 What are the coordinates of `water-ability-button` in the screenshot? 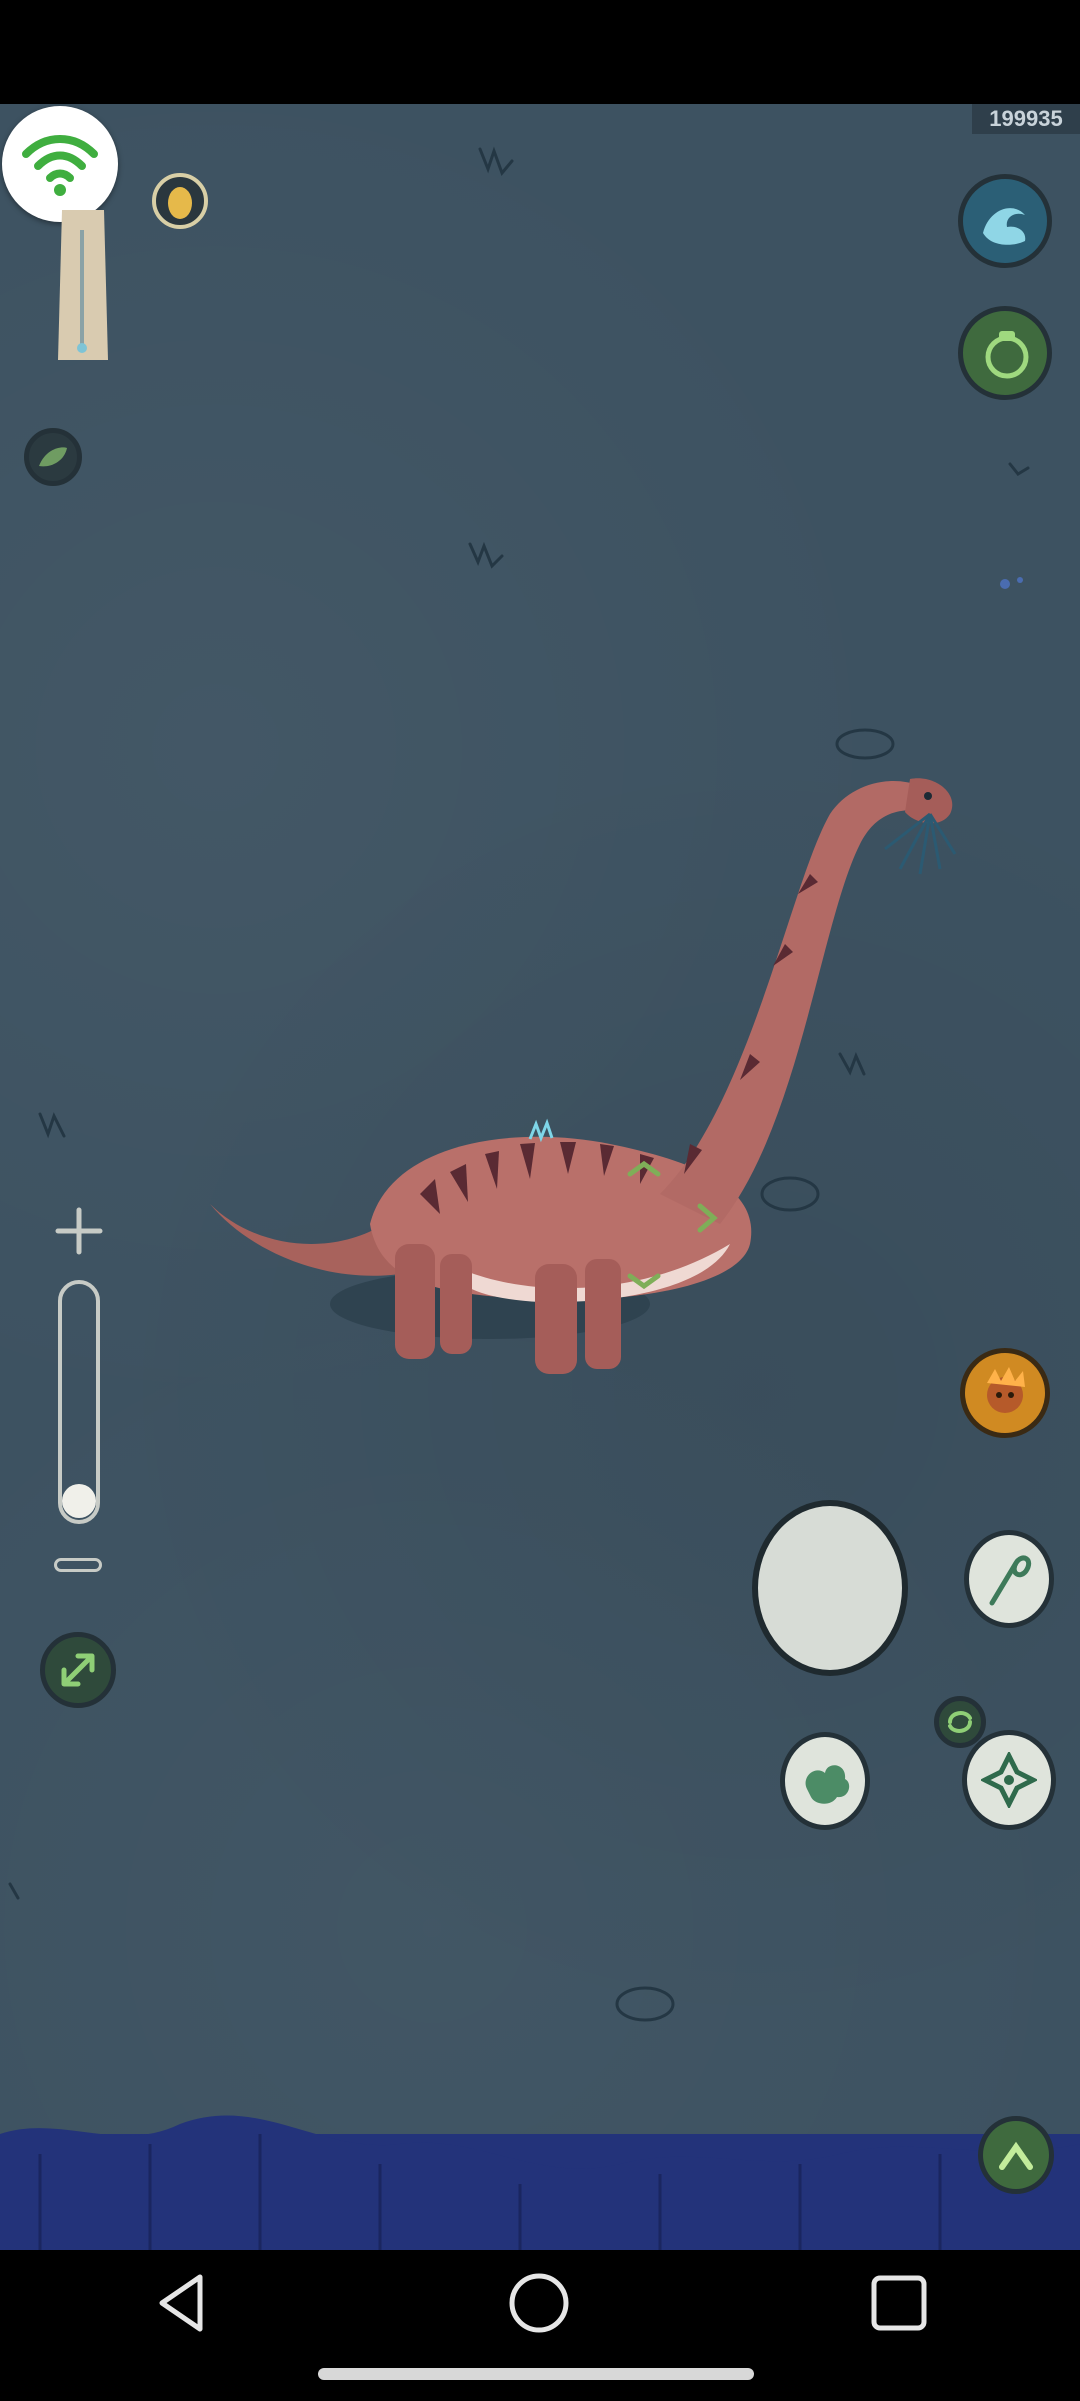 It's located at (1005, 221).